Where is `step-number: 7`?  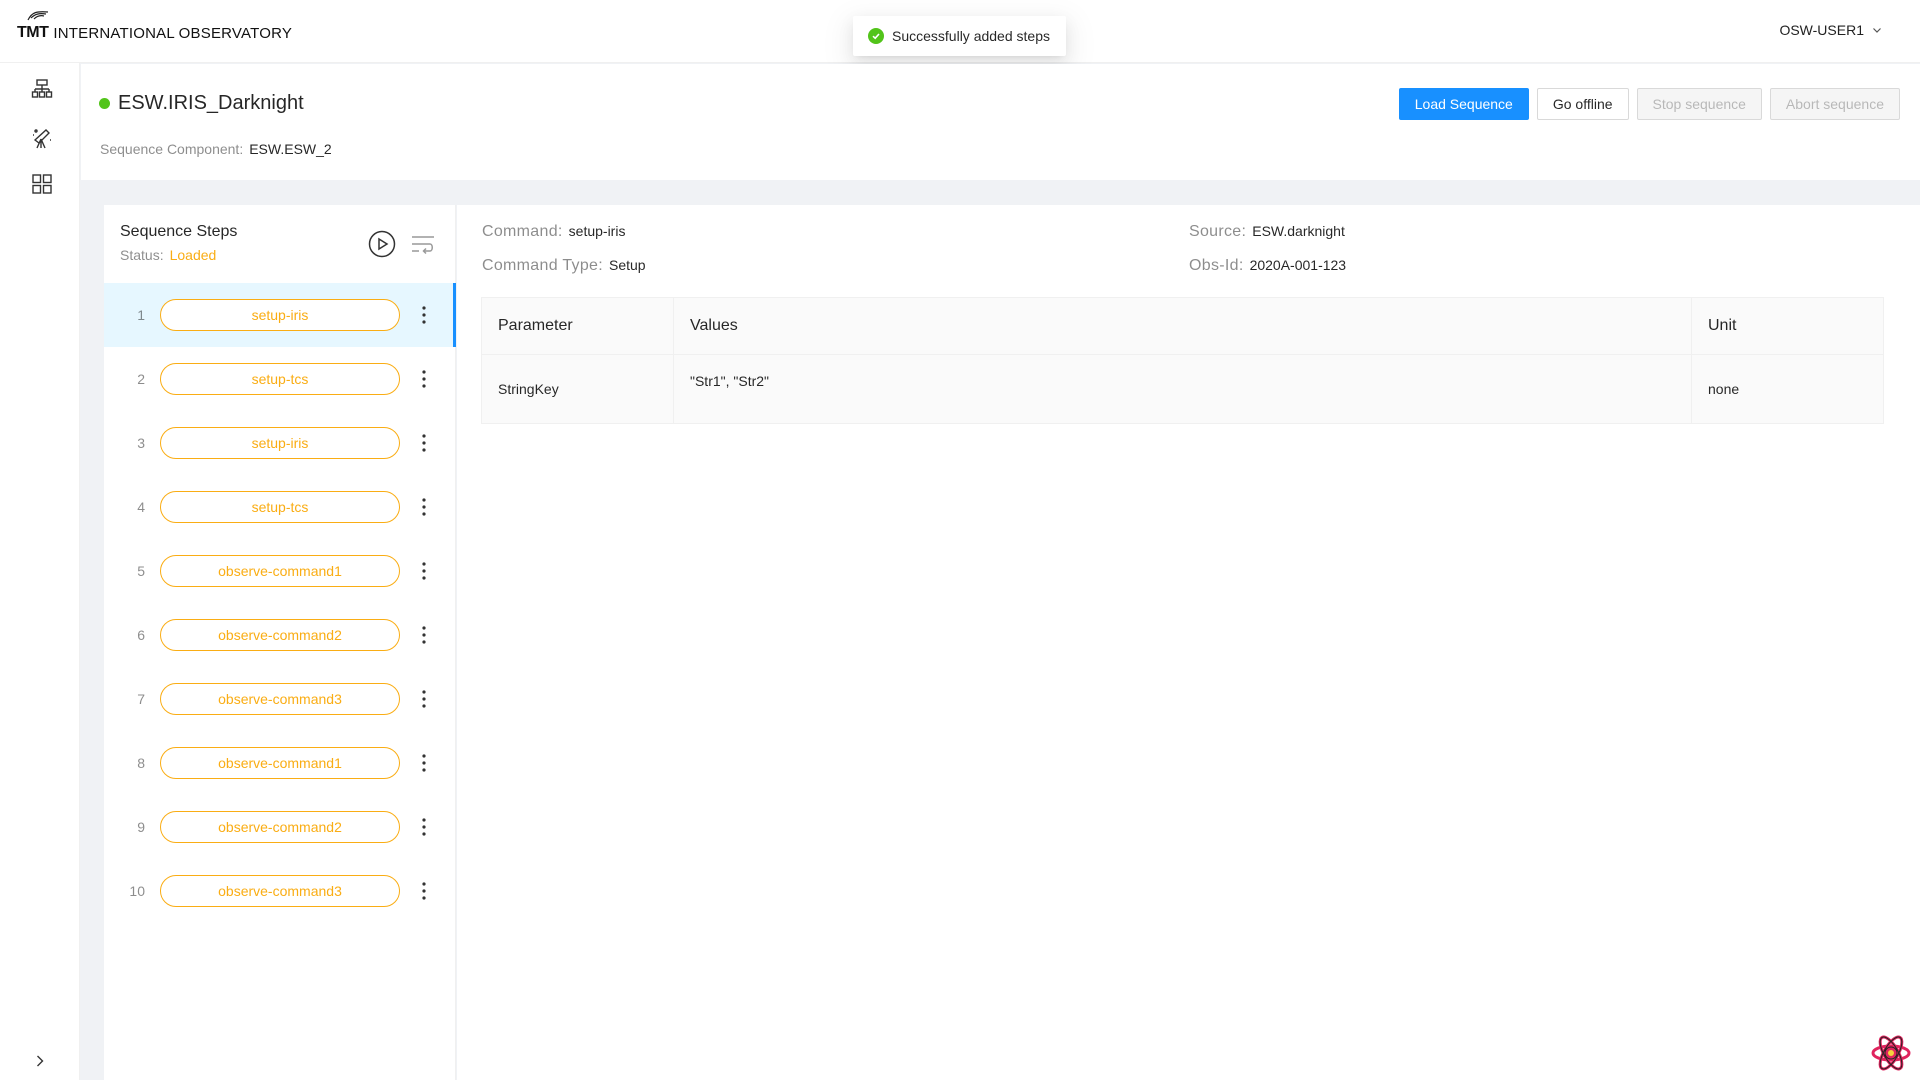
step-number: 7 is located at coordinates (141, 699).